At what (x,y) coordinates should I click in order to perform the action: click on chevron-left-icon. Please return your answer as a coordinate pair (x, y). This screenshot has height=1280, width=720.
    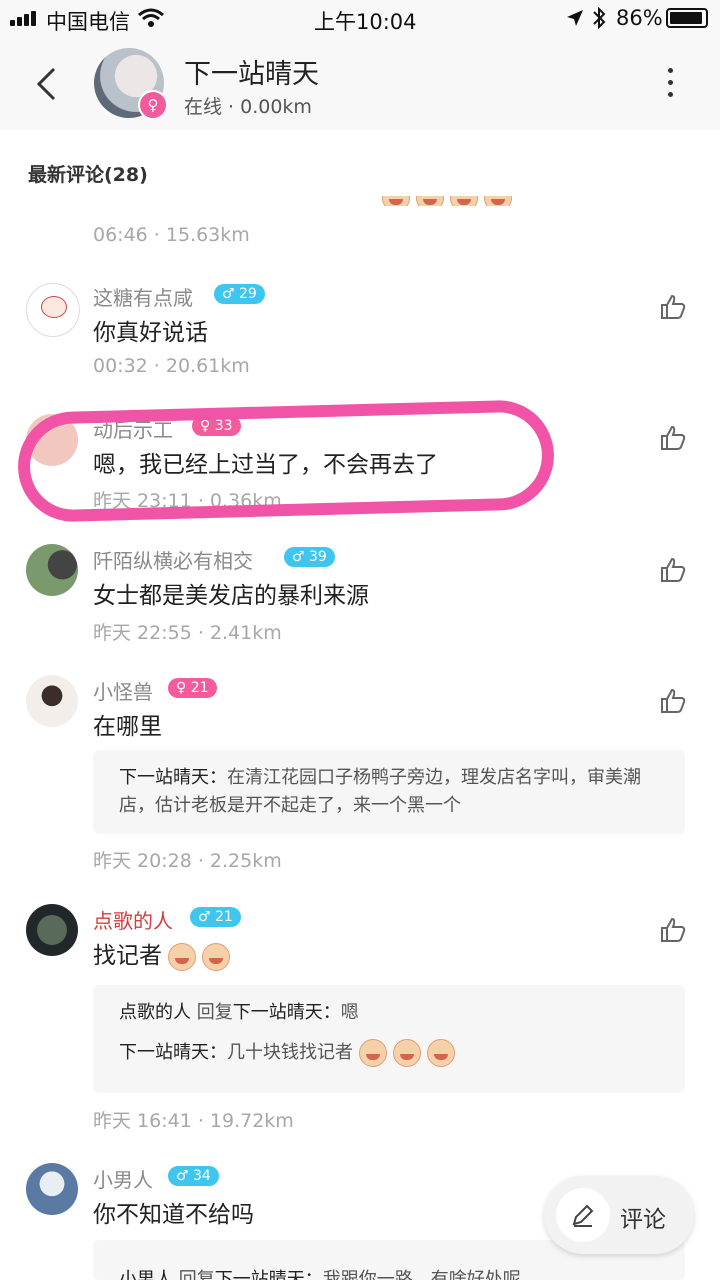
    Looking at the image, I should click on (46, 84).